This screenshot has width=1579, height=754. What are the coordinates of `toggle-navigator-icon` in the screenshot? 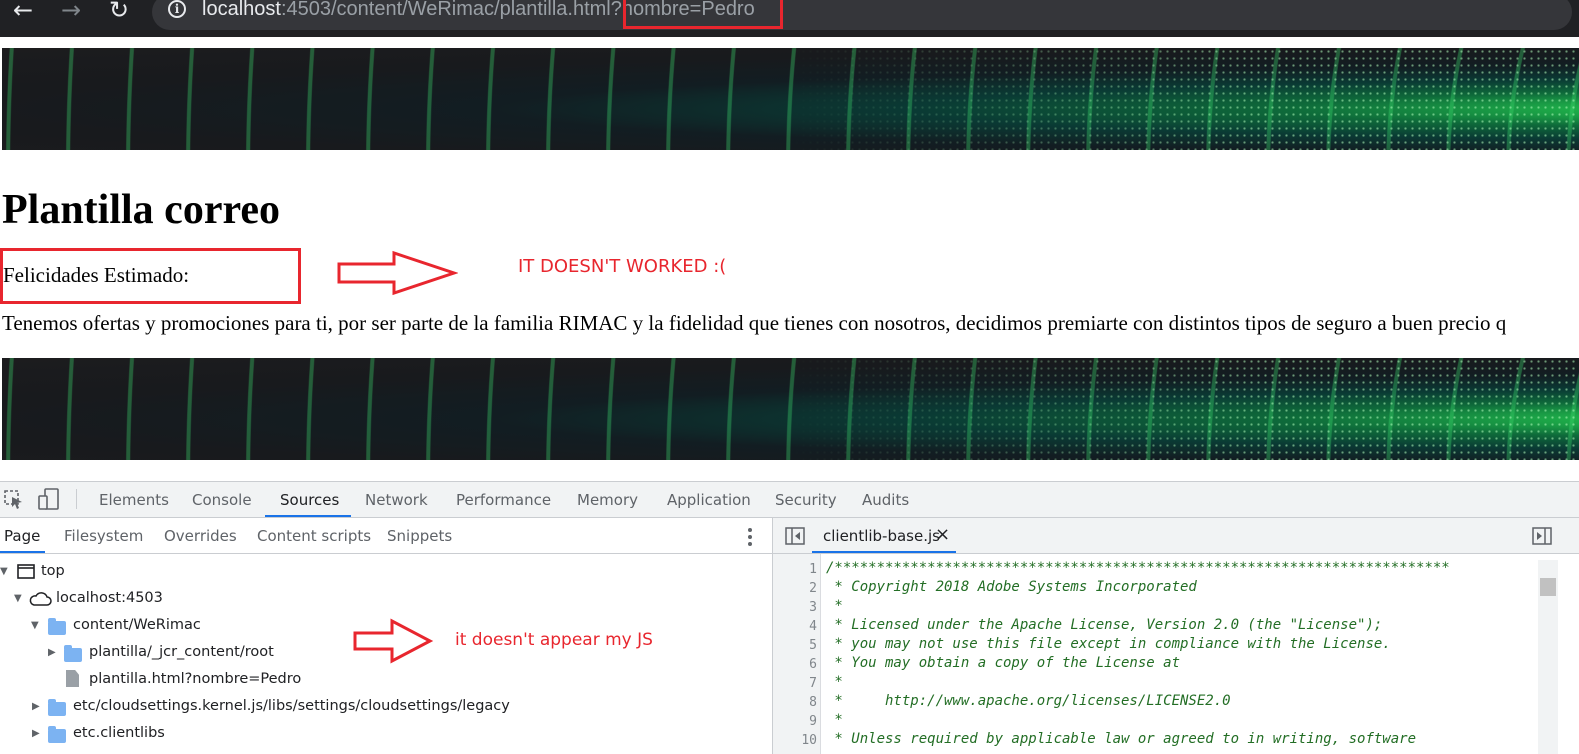 It's located at (795, 536).